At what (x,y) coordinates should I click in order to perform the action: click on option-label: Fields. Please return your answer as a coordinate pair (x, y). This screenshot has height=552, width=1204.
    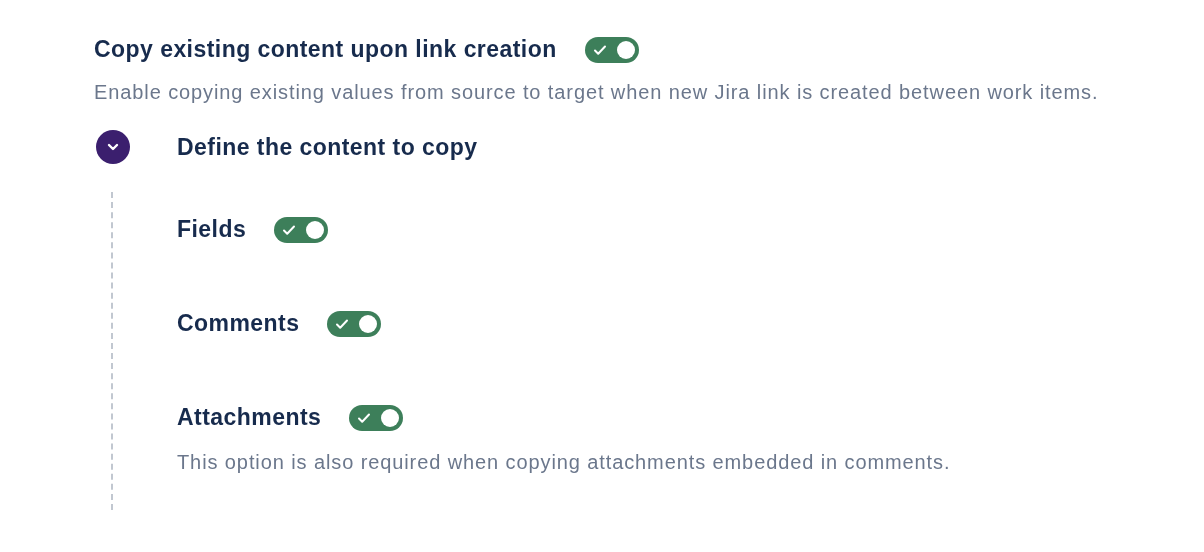
    Looking at the image, I should click on (212, 229).